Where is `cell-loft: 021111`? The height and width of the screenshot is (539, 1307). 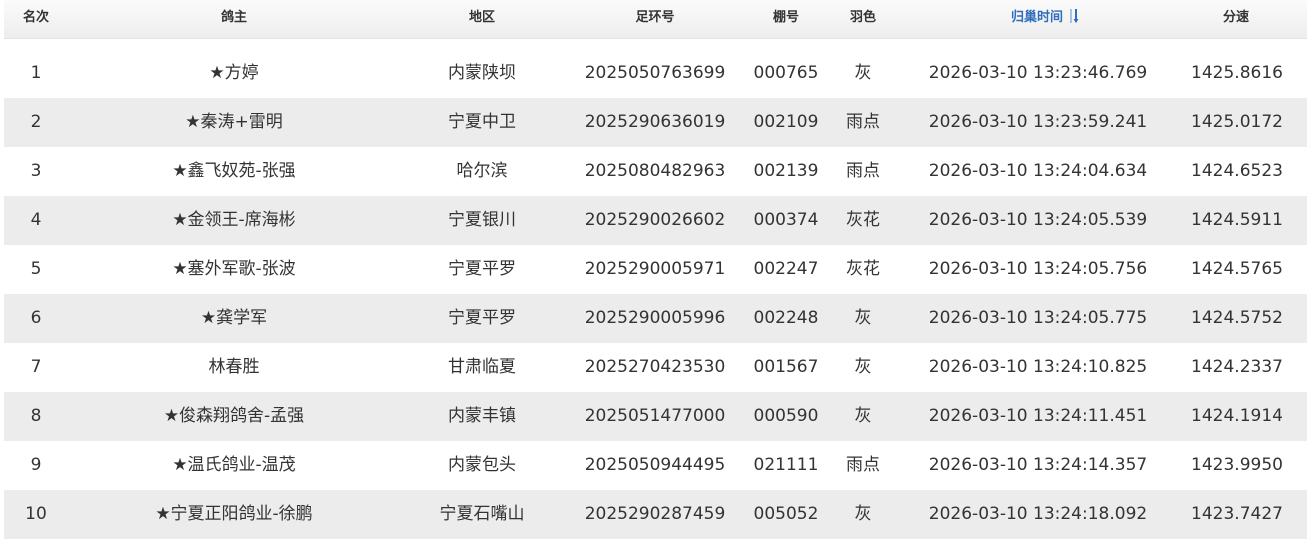
cell-loft: 021111 is located at coordinates (786, 465).